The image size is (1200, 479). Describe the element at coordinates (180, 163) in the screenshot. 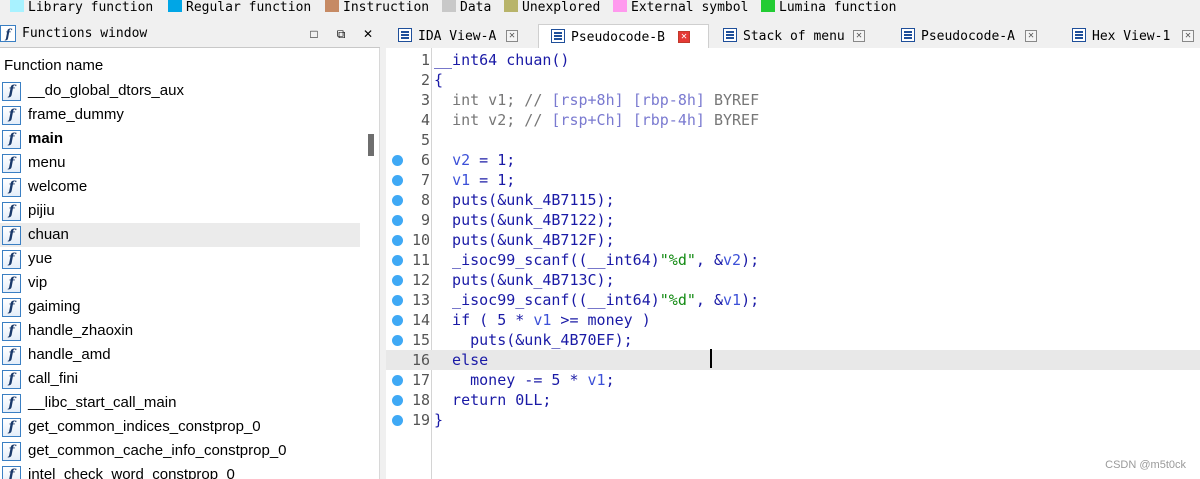

I see `function-row: f menu` at that location.